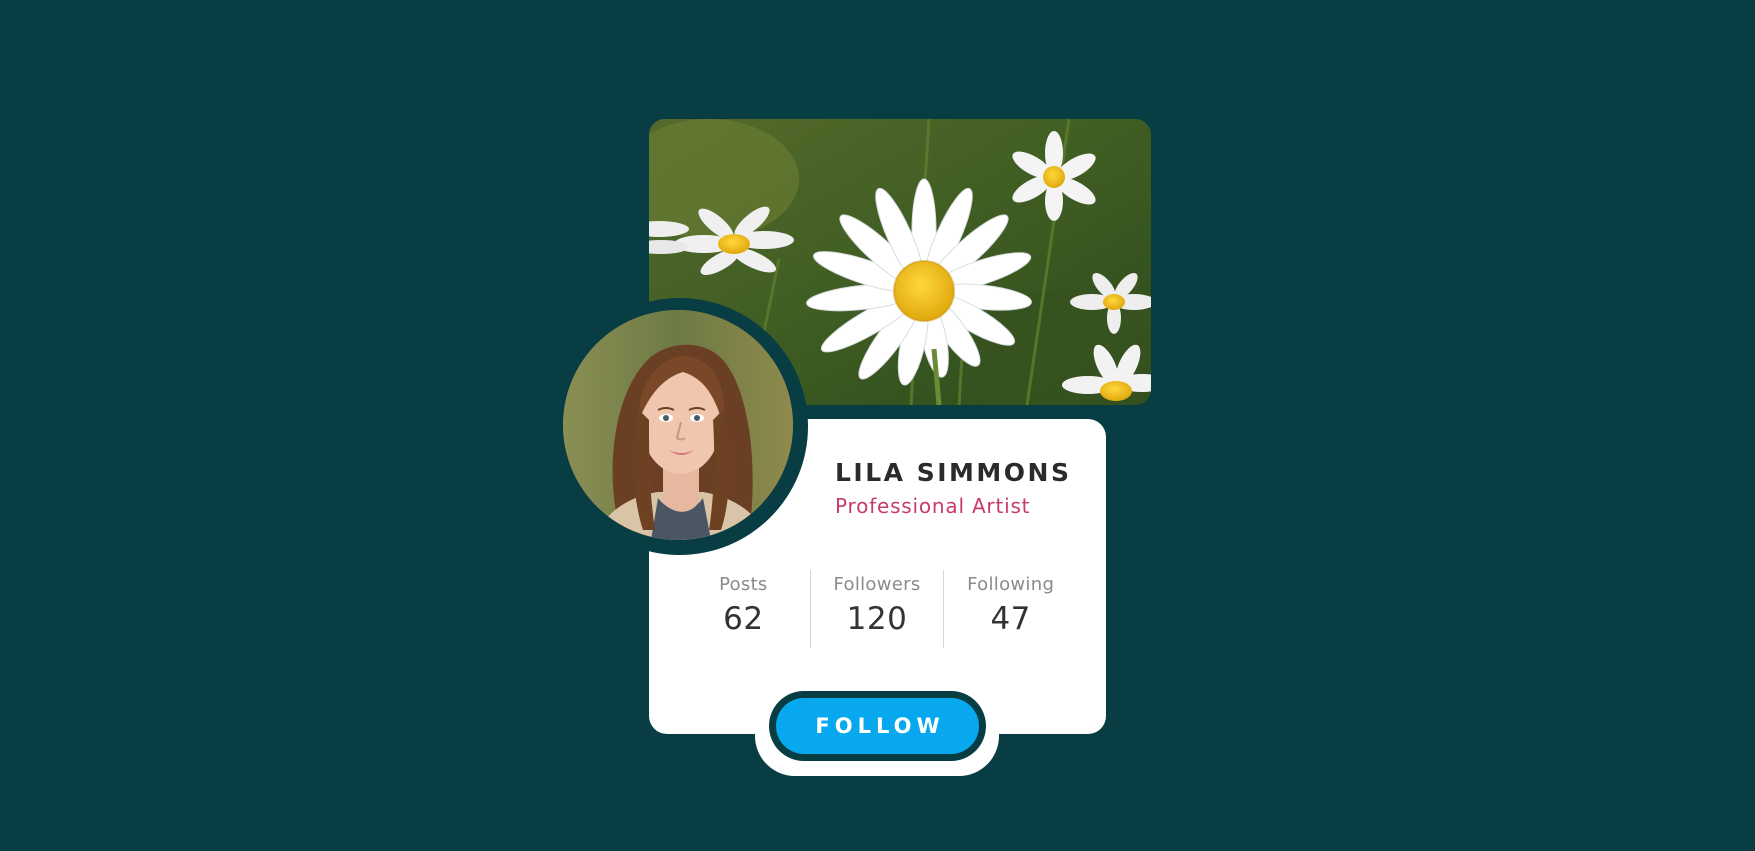  I want to click on stat-label: Followers, so click(877, 584).